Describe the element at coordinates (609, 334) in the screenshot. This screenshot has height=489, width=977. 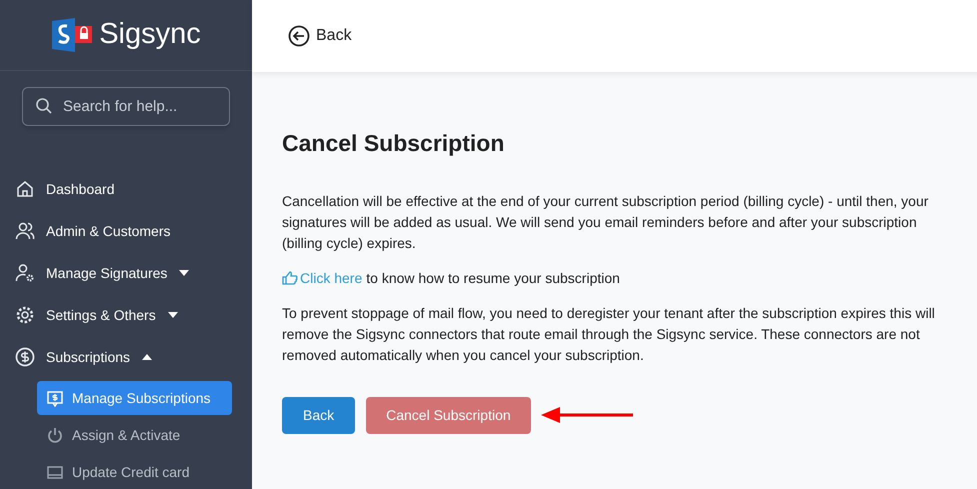
I see `paragraph: To prevent stoppage of mail flow, you need to deregister your tenant after the subscription expires this will remove the Sigsync connectors that route email through the Sigsync service. These connectors are not removed automatically when you cancel your subscription.` at that location.